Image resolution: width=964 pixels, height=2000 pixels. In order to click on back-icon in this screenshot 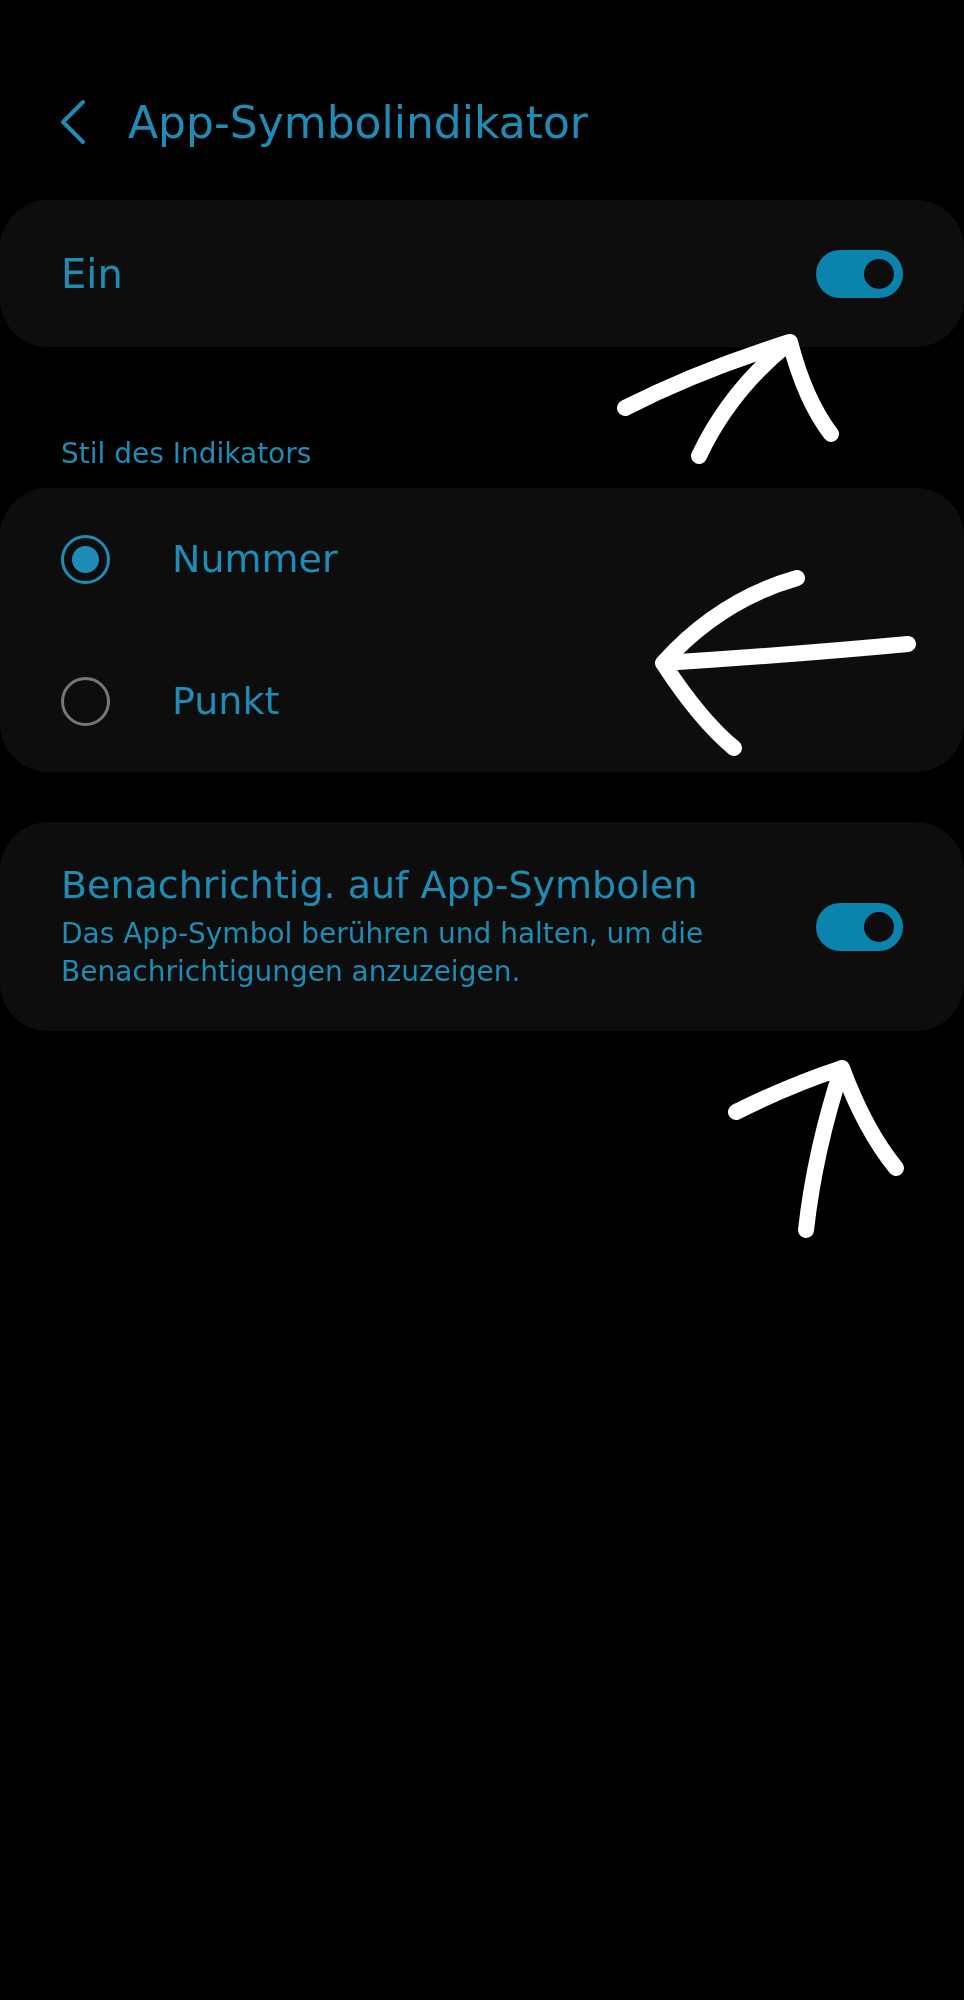, I will do `click(73, 122)`.